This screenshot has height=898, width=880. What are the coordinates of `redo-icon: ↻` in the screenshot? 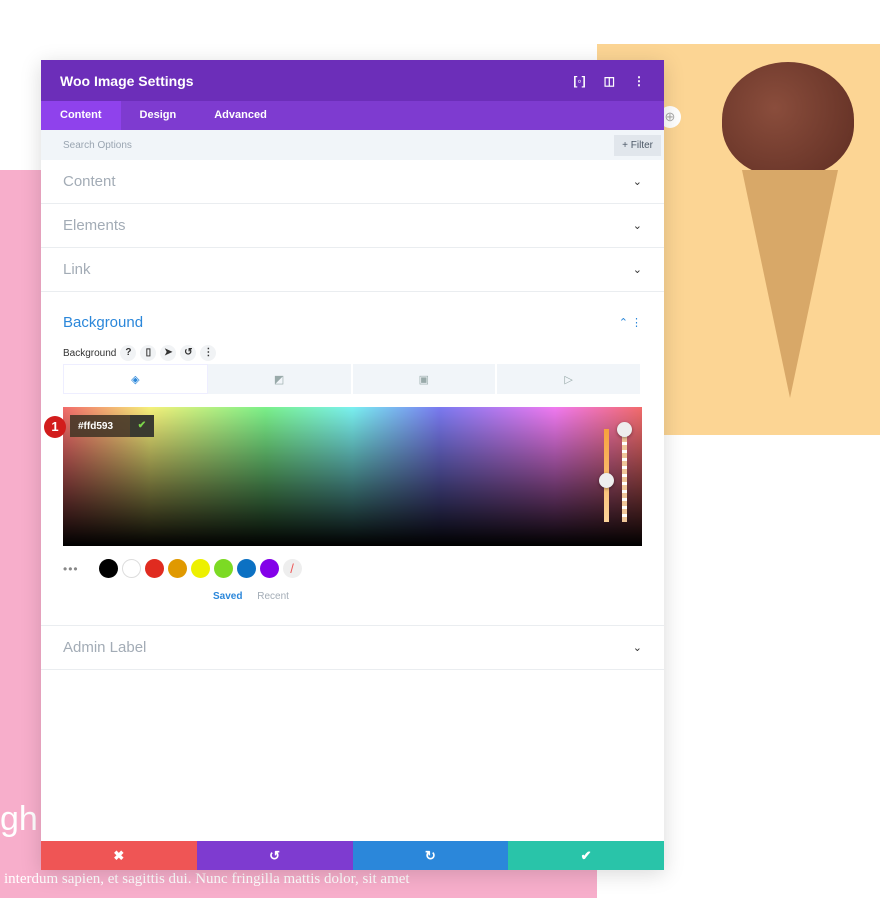 It's located at (430, 855).